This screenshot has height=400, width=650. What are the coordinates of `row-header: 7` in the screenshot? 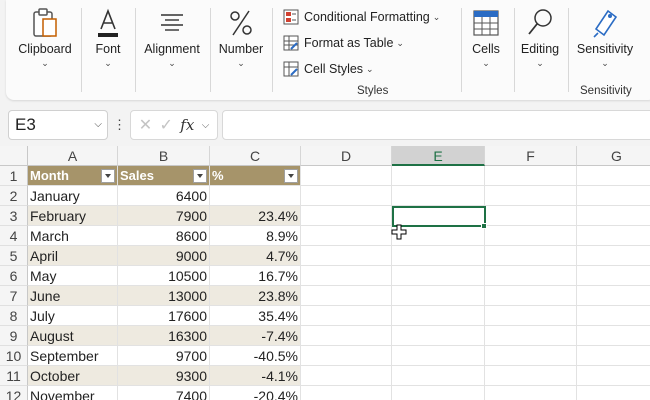 It's located at (14, 296).